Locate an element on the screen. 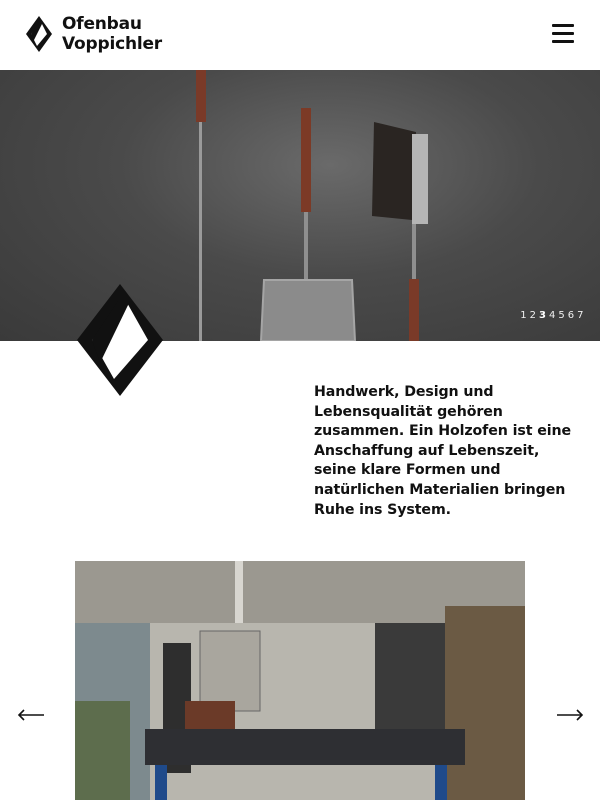 This screenshot has height=800, width=600. slide-dot-1: 1 is located at coordinates (523, 315).